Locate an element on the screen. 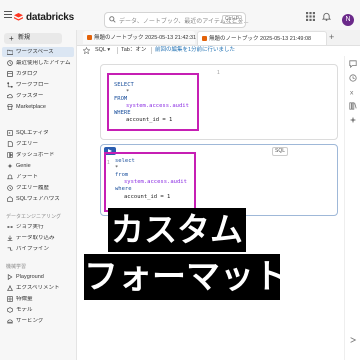 This screenshot has height=360, width=360. menu-icon is located at coordinates (8, 14).